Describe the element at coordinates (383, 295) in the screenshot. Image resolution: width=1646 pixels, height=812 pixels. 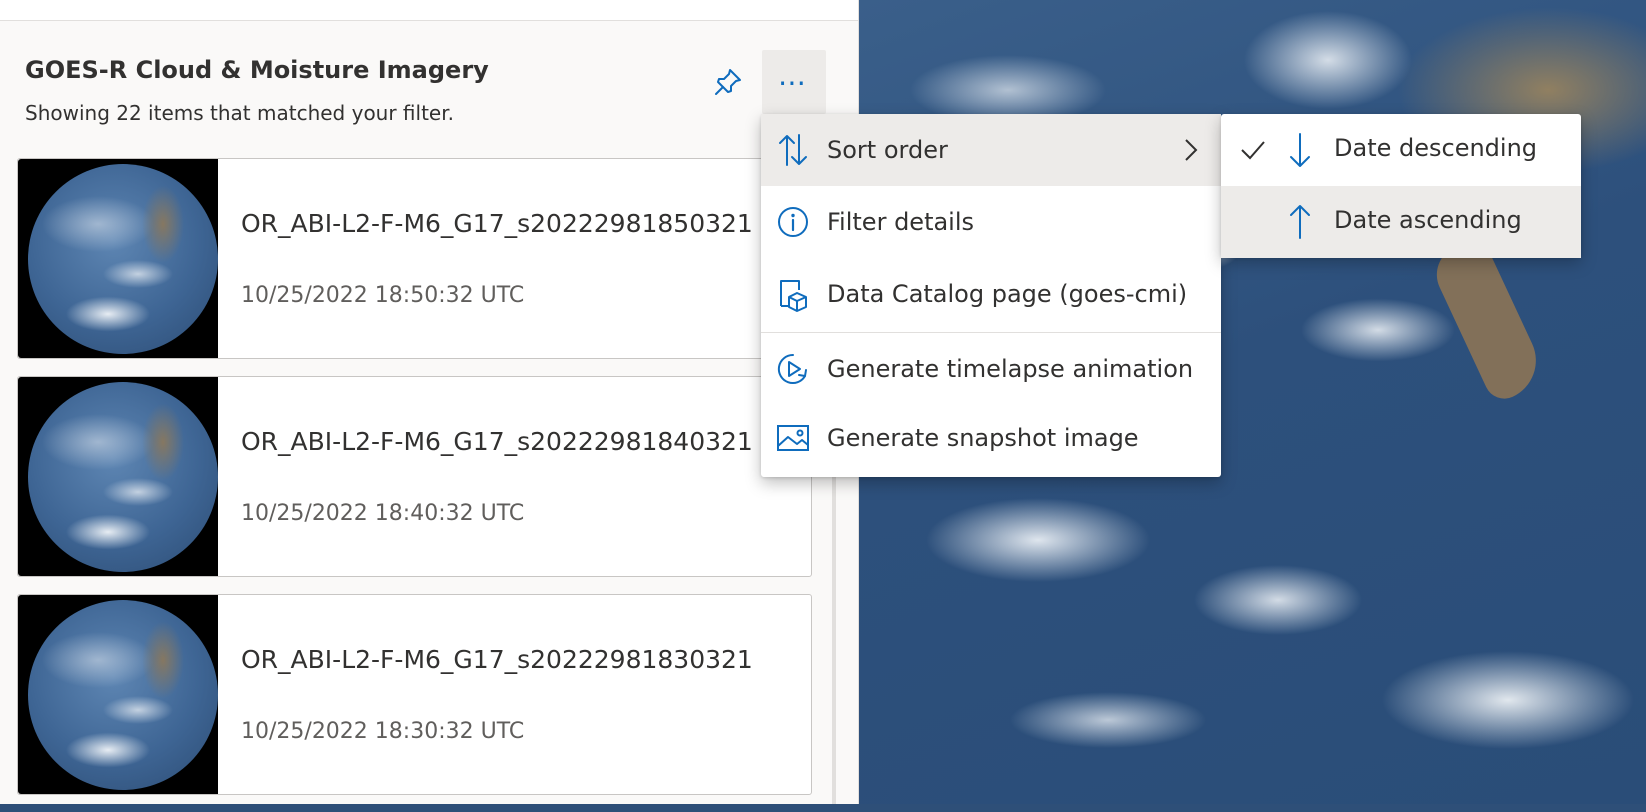
I see `item-date: 10/25/2022 18:50:32 UTC` at that location.